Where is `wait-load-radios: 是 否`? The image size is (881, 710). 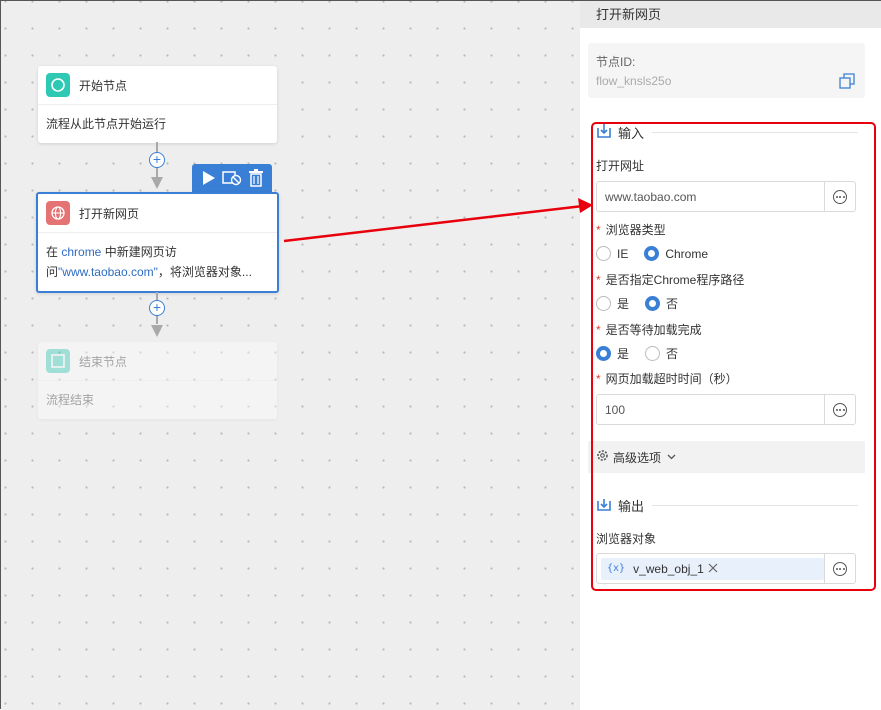
wait-load-radios: 是 否 is located at coordinates (645, 353).